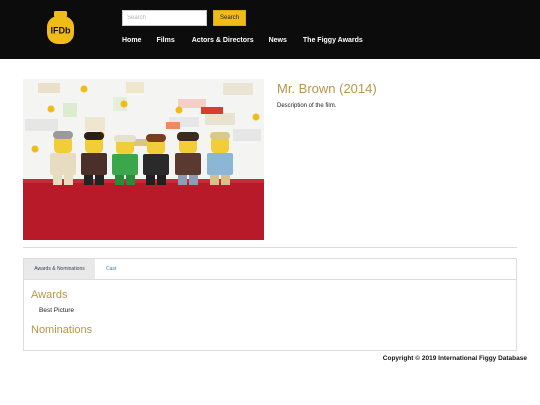 This screenshot has width=540, height=405. Describe the element at coordinates (278, 40) in the screenshot. I see `nav-news: News` at that location.